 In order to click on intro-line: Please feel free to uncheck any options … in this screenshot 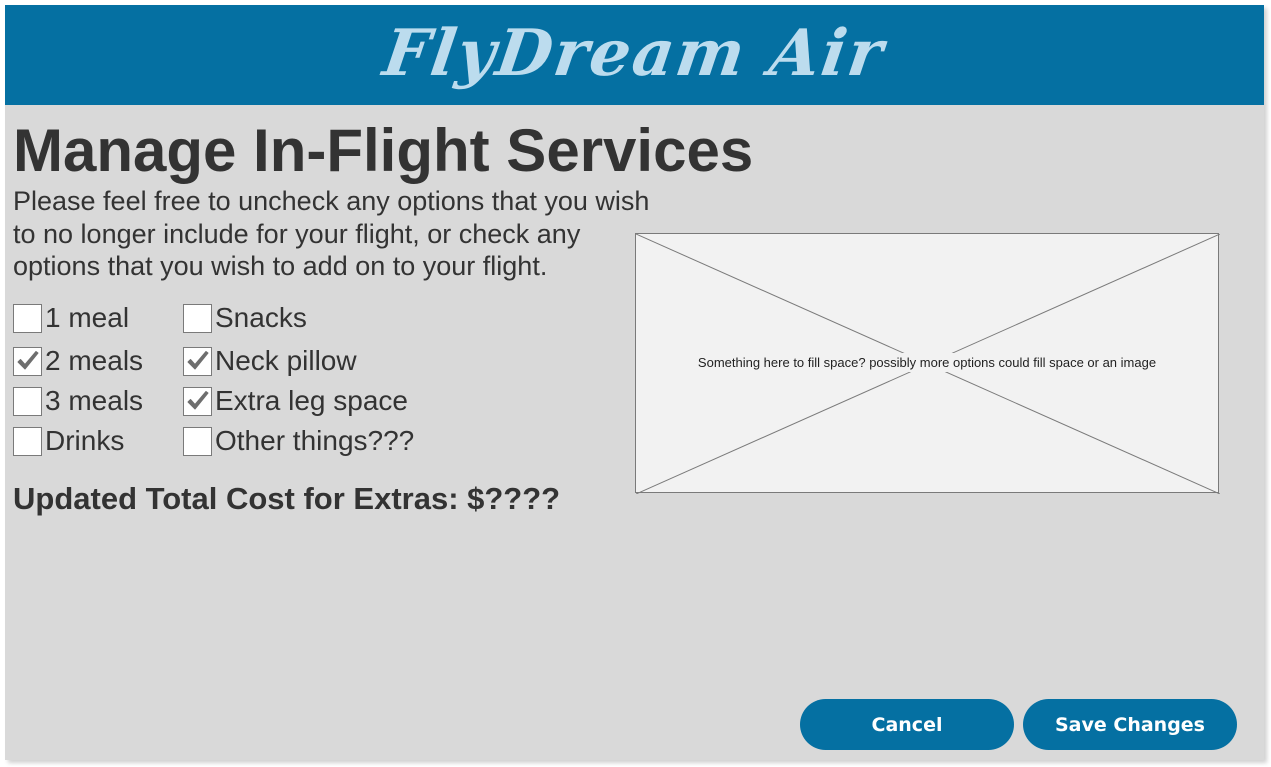, I will do `click(331, 201)`.